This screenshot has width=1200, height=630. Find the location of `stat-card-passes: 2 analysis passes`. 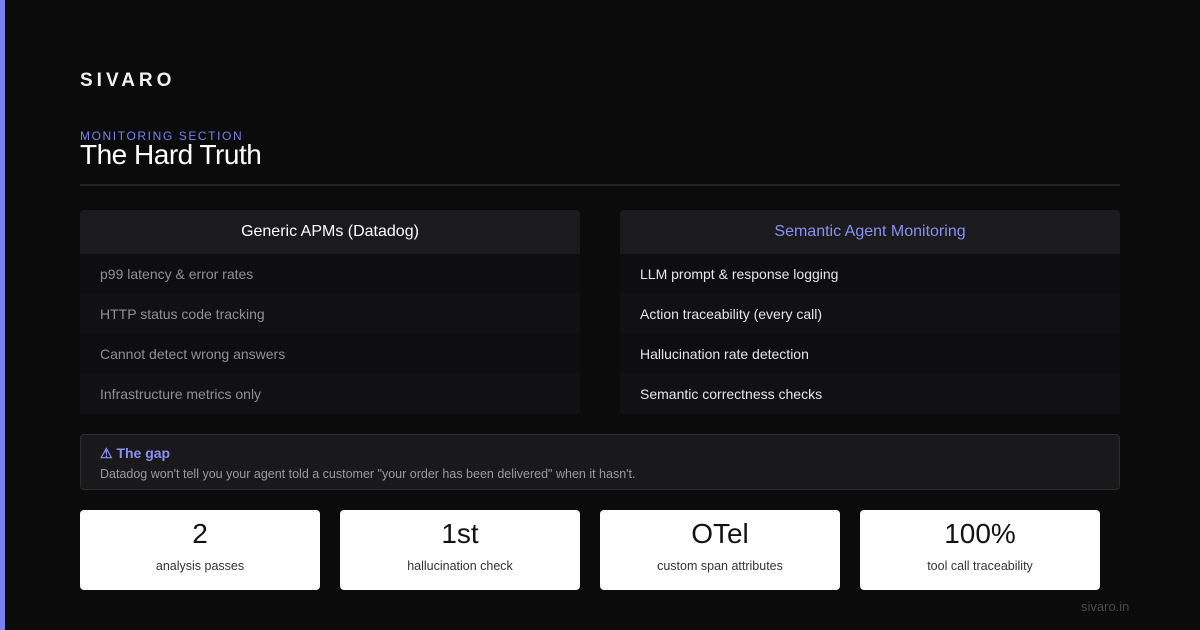

stat-card-passes: 2 analysis passes is located at coordinates (200, 550).